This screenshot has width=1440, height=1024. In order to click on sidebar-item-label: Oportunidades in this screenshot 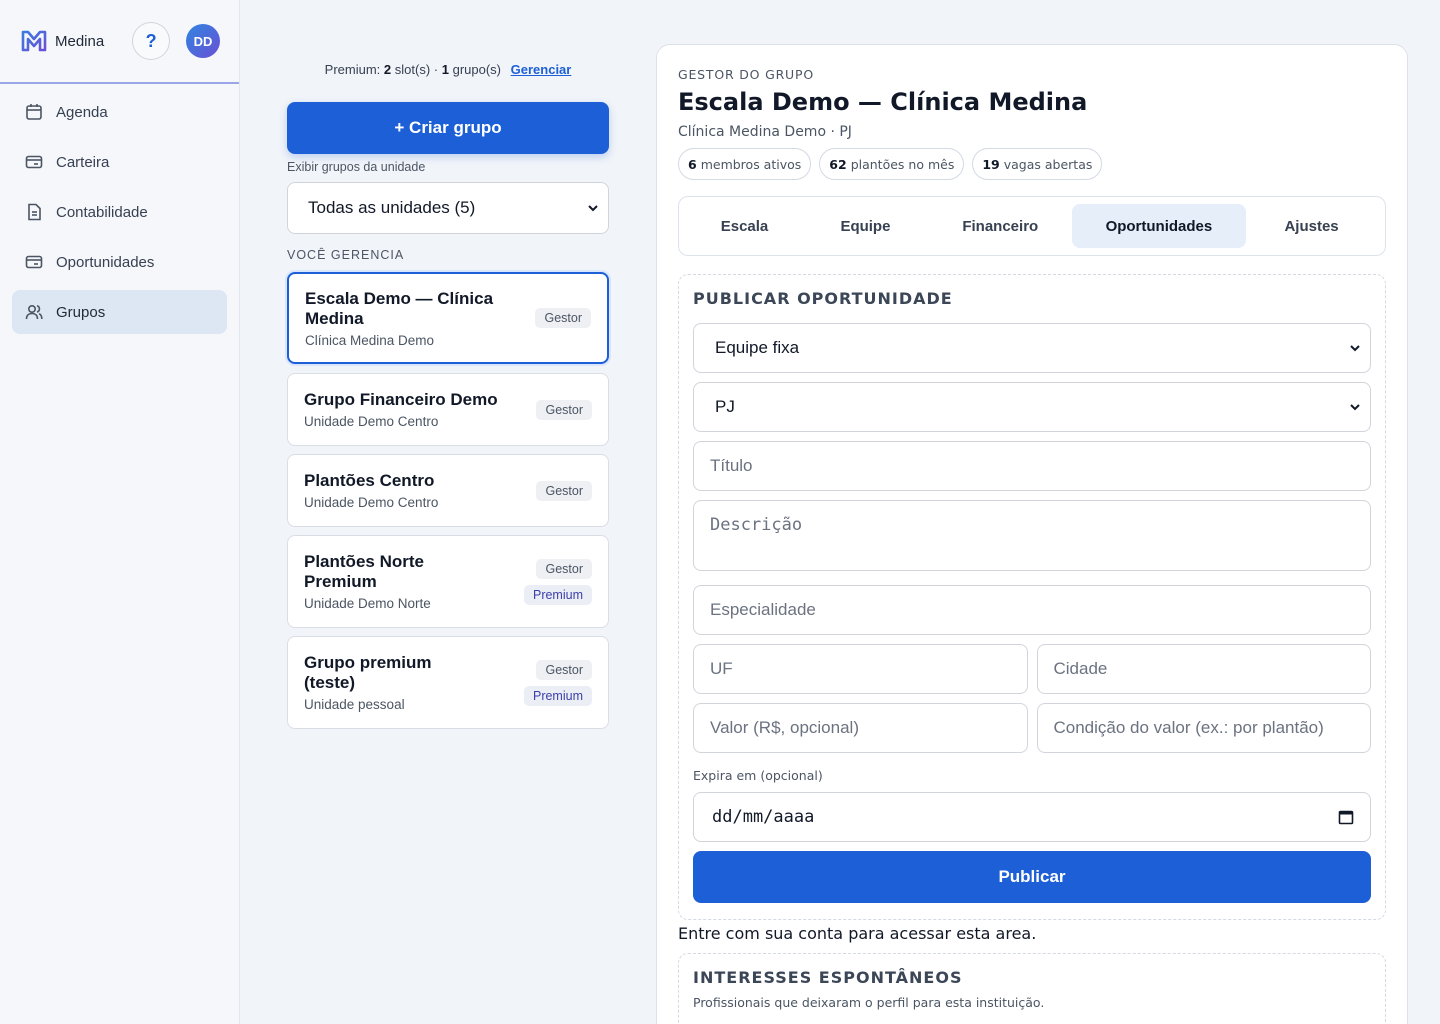, I will do `click(105, 262)`.